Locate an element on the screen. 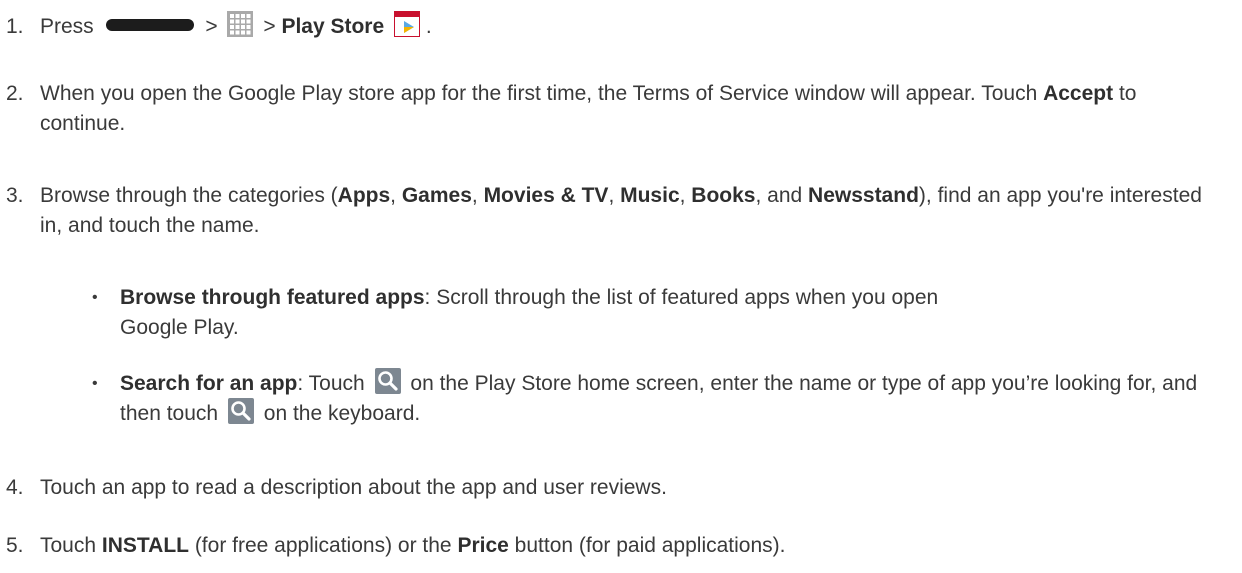 This screenshot has height=573, width=1242. play-store-icon is located at coordinates (407, 24).